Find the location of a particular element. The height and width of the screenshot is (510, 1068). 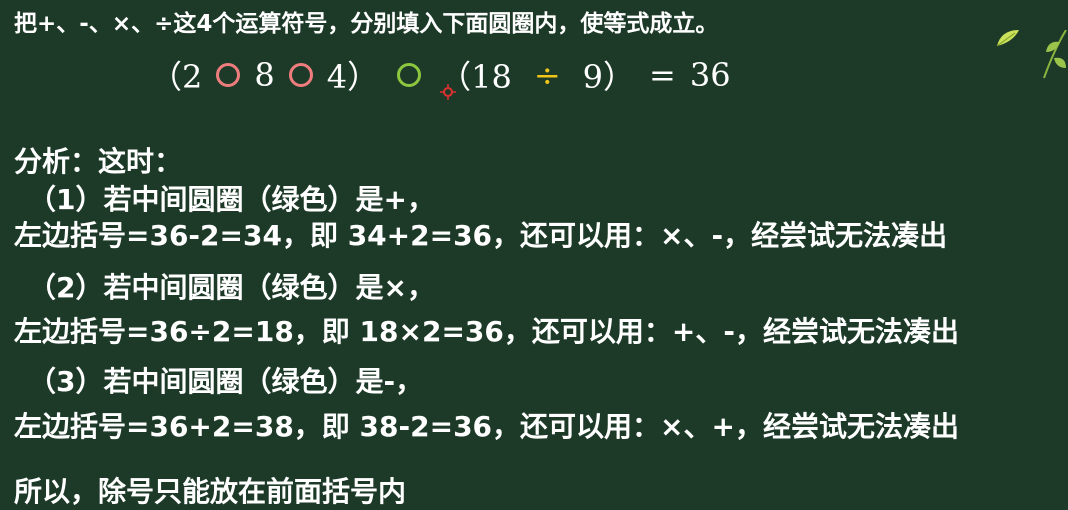

instruction-text: 把+、-、×、÷这4个运算符号，分别填入下面圆圈内，使等式成立。 is located at coordinates (366, 24).